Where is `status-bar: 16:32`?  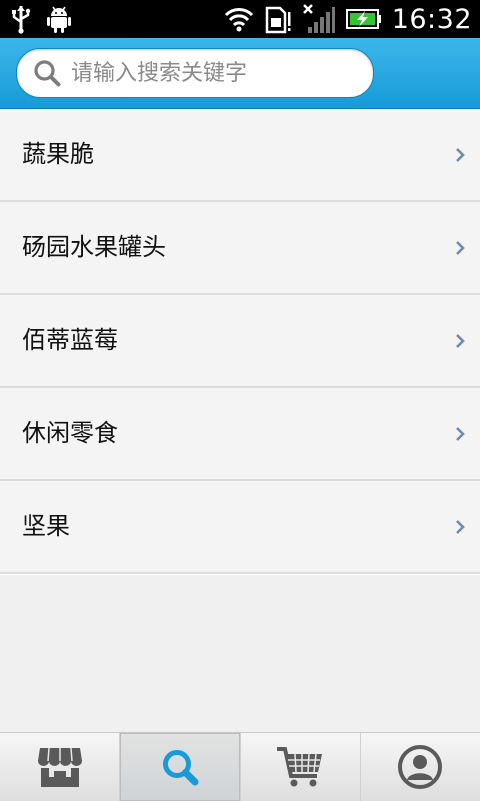 status-bar: 16:32 is located at coordinates (240, 19).